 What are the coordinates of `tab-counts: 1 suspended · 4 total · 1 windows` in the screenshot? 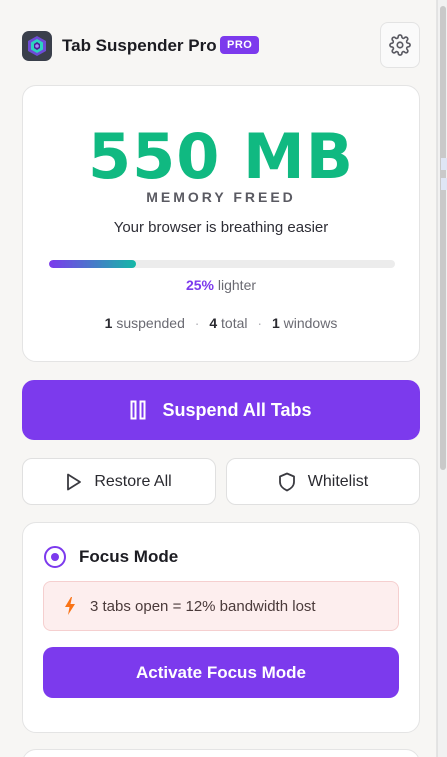 It's located at (221, 323).